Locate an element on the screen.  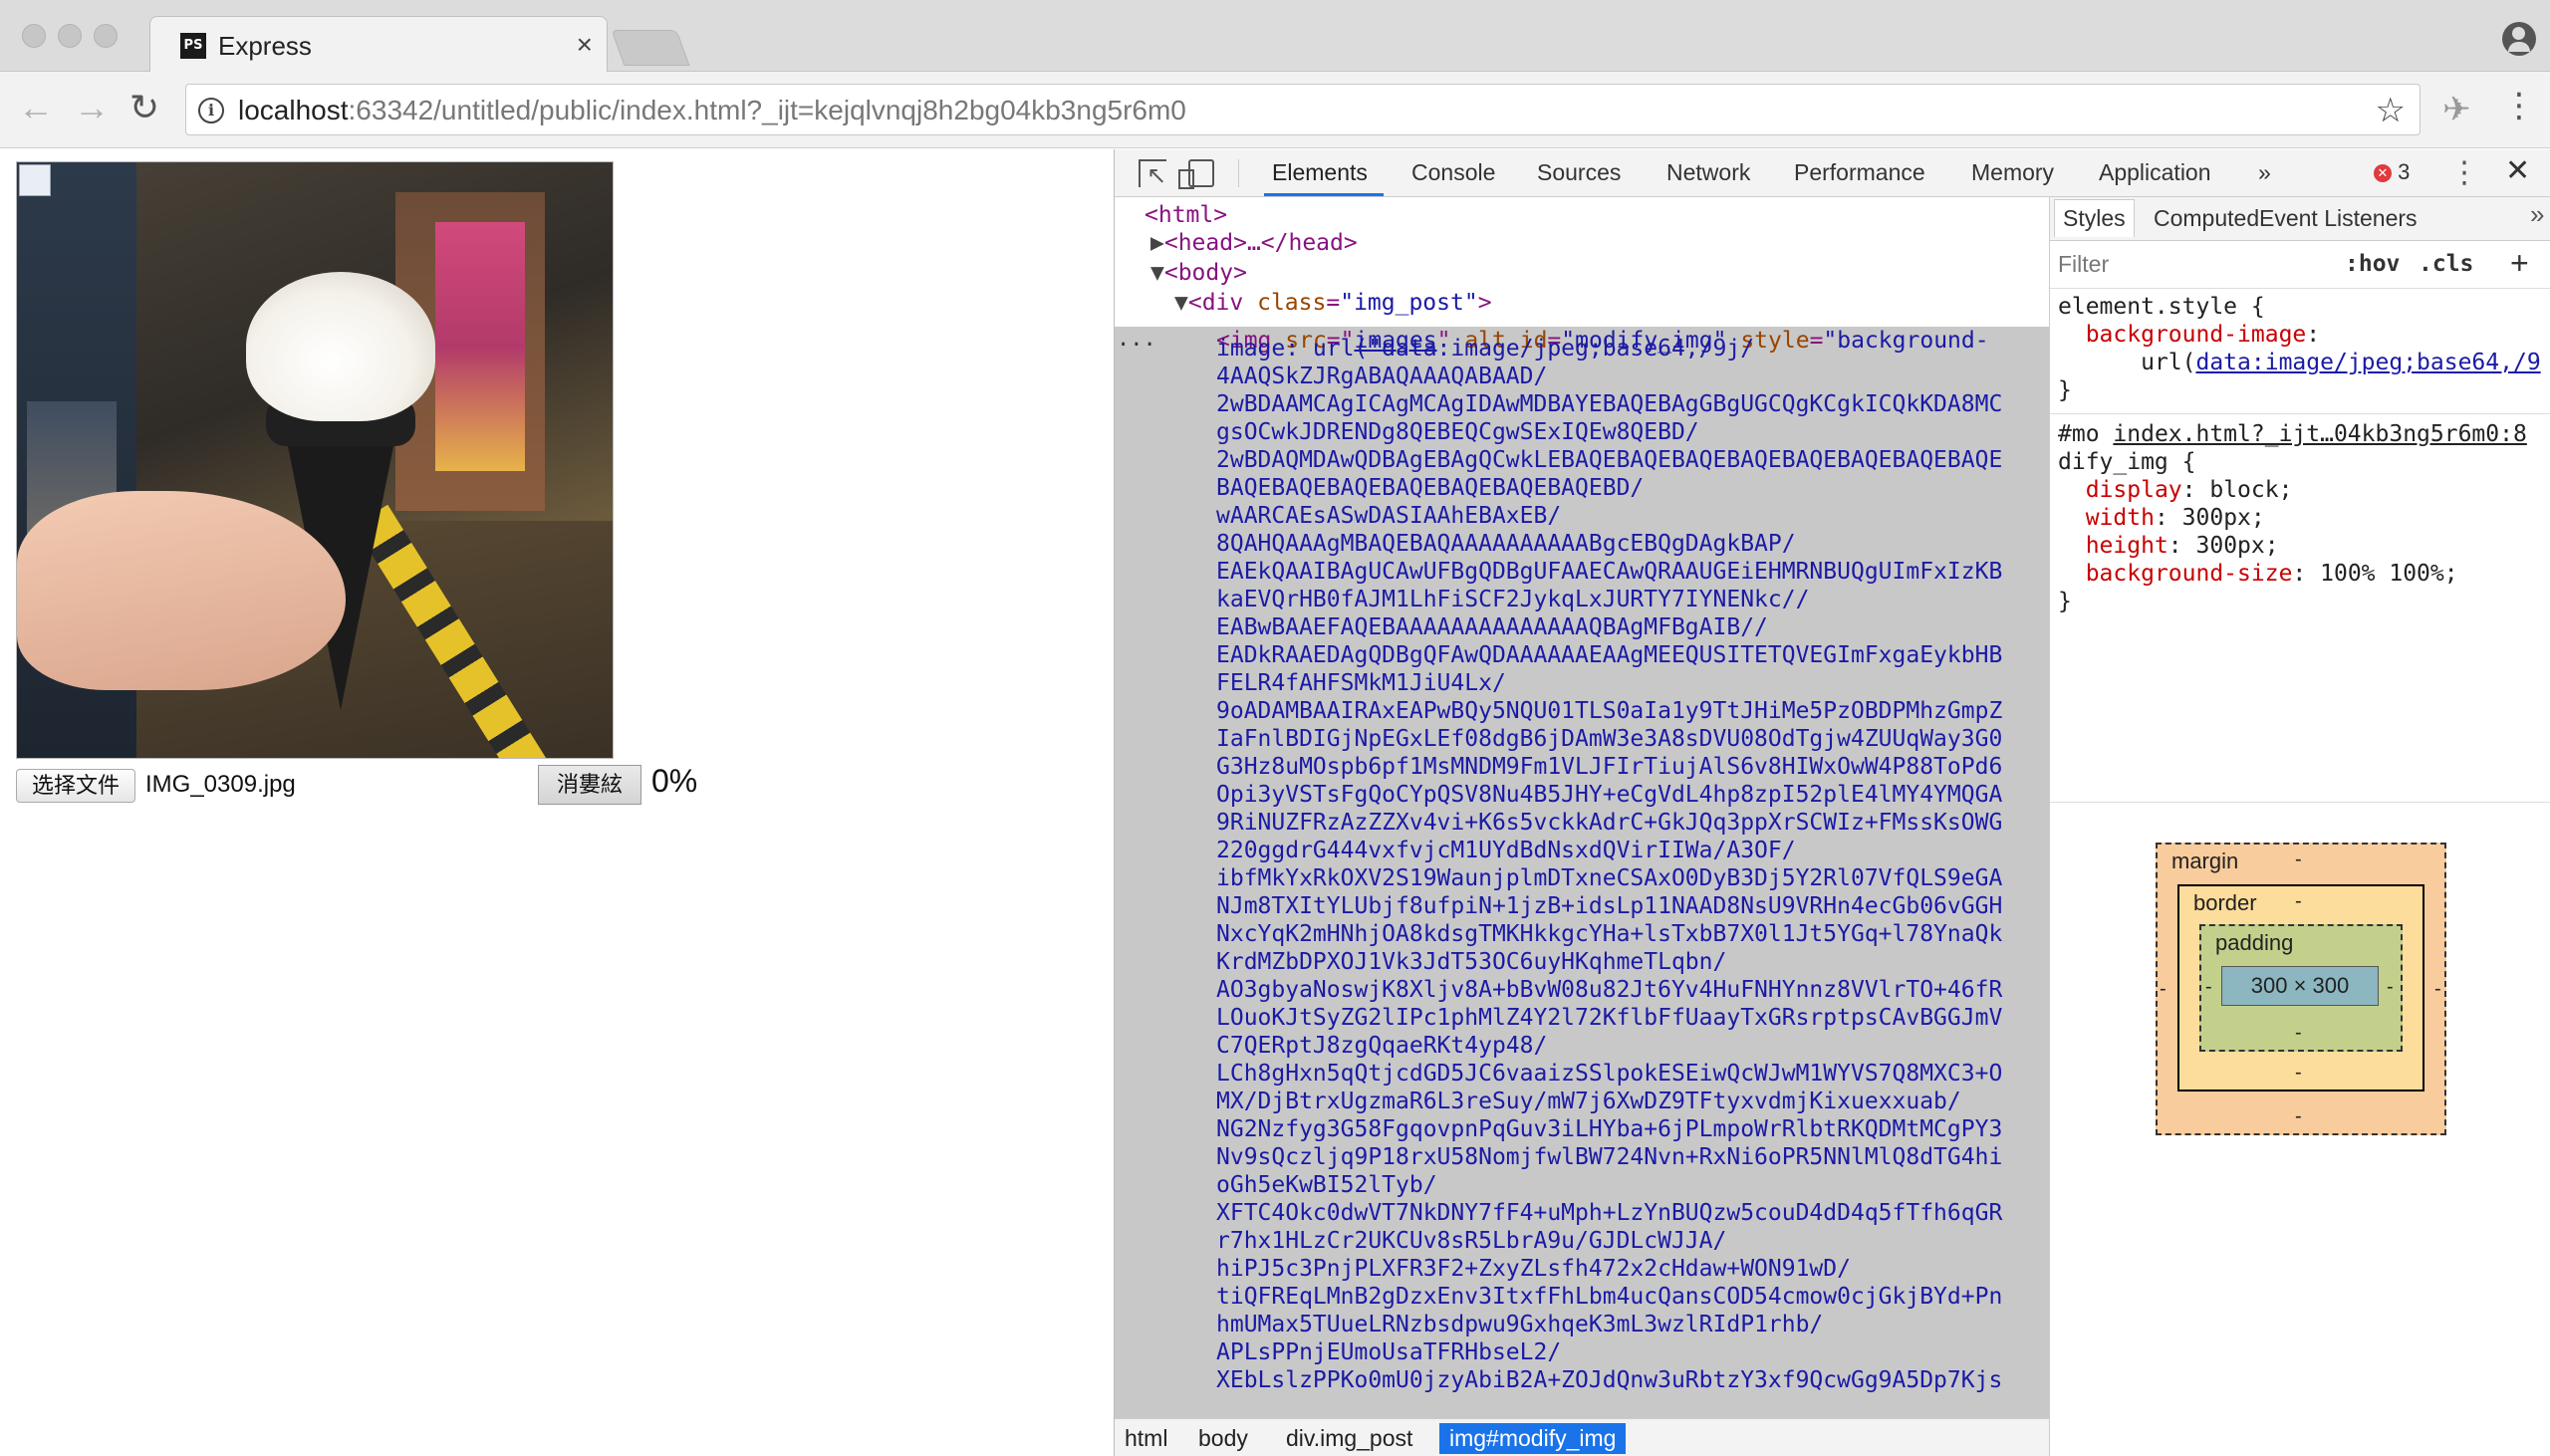
inspect-element-icon is located at coordinates (1152, 174).